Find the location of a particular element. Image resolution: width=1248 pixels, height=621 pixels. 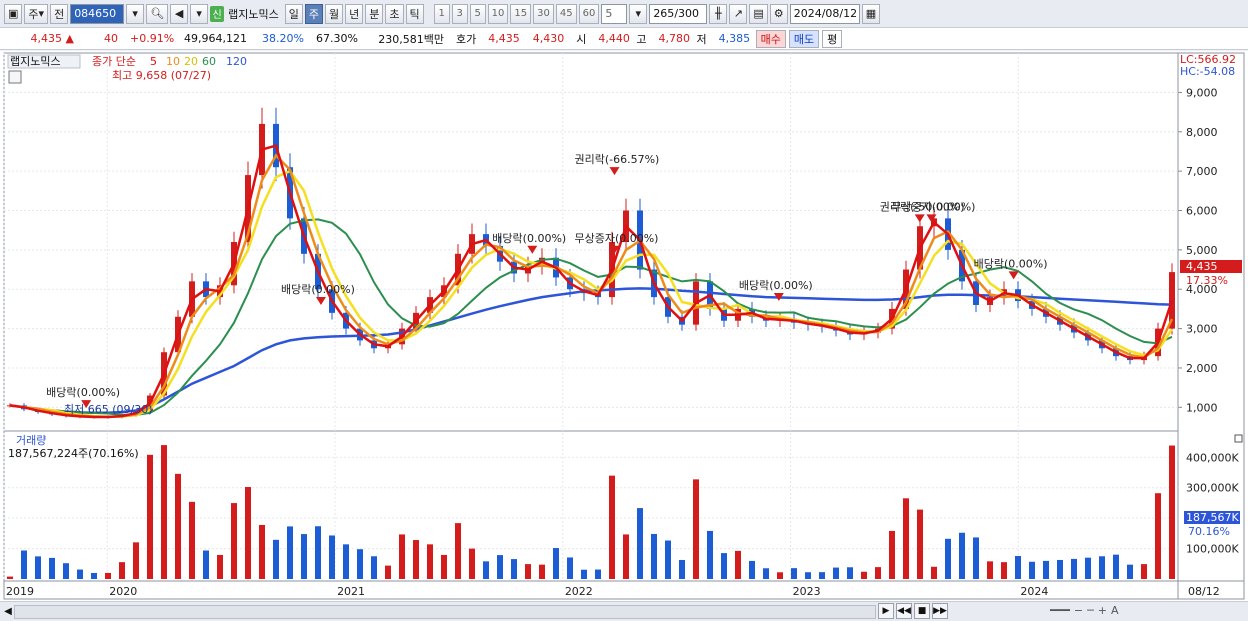

calculator-icon is located at coordinates (15, 77).